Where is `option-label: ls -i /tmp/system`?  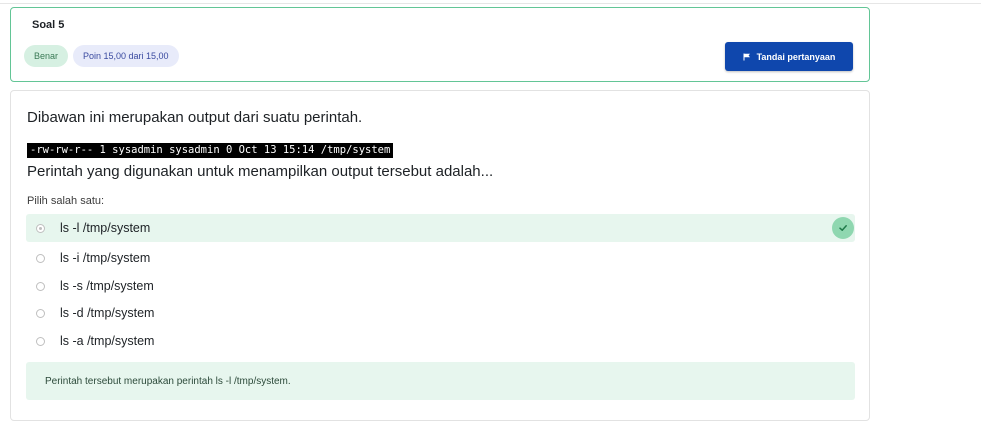
option-label: ls -i /tmp/system is located at coordinates (105, 258).